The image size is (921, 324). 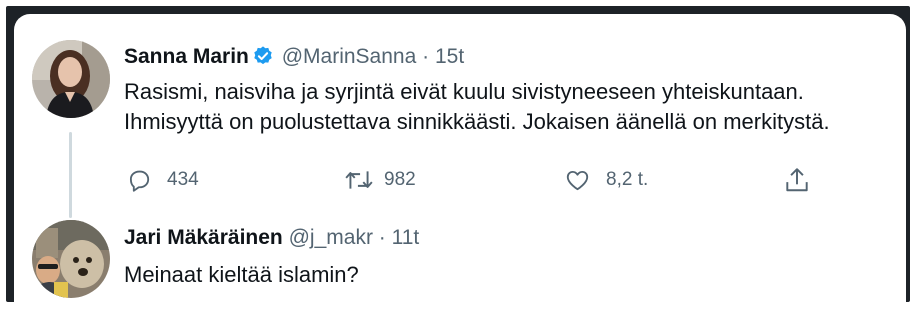 I want to click on reply-text: Meinaat kieltää islamin?, so click(x=241, y=274).